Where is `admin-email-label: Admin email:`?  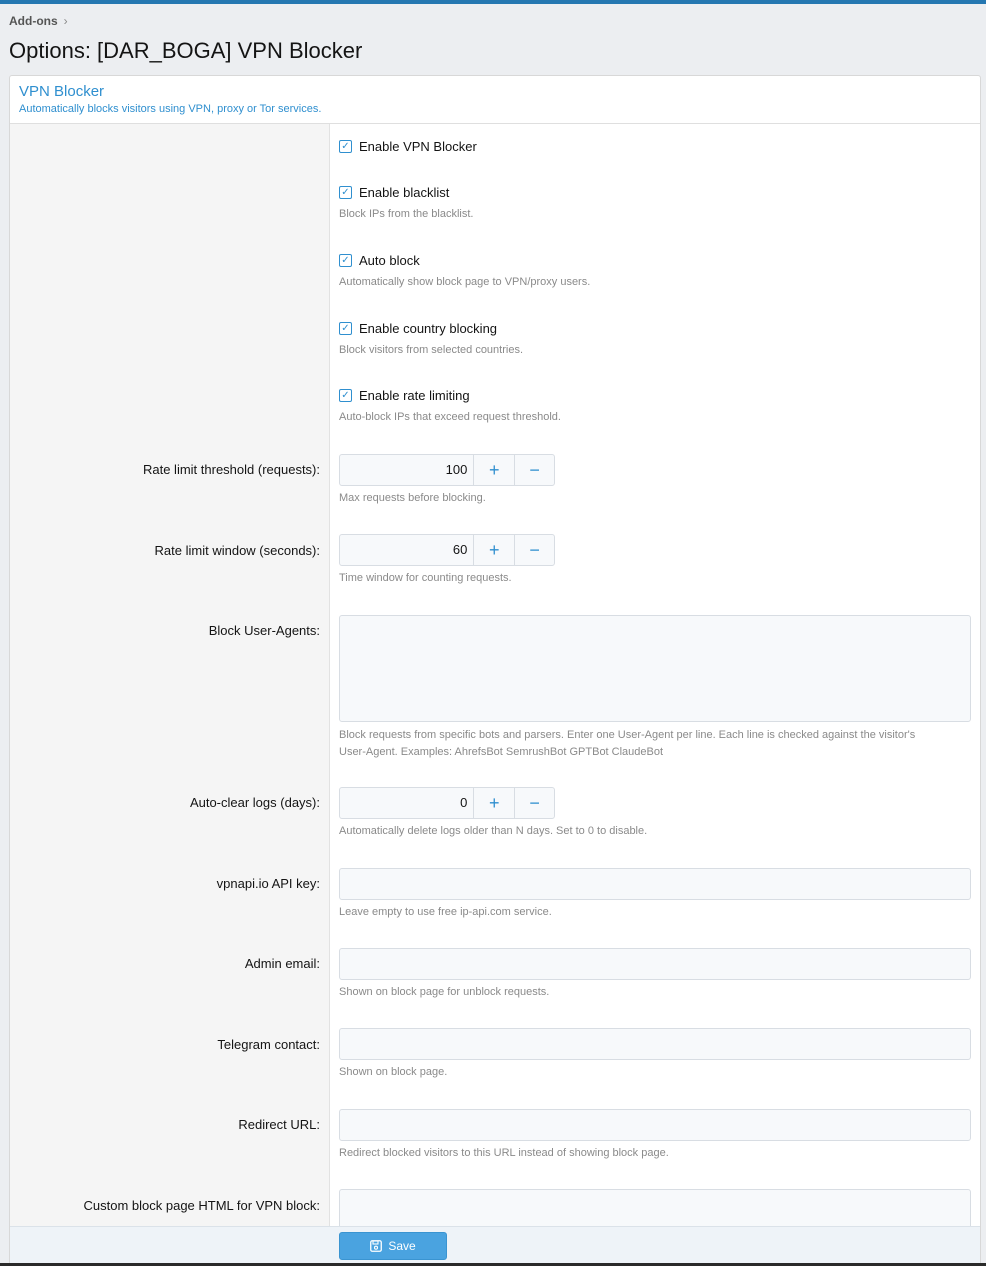
admin-email-label: Admin email: is located at coordinates (282, 963).